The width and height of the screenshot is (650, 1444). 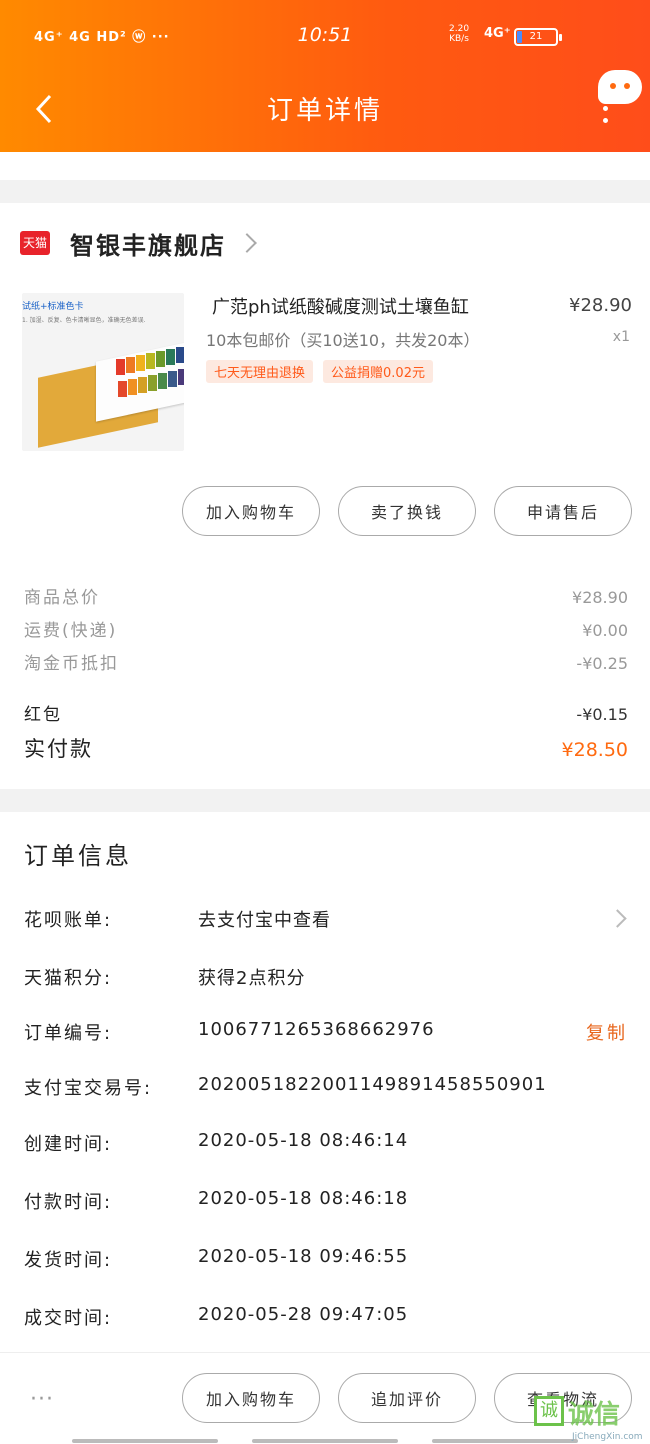 I want to click on summary-value: ¥28.90, so click(x=600, y=597).